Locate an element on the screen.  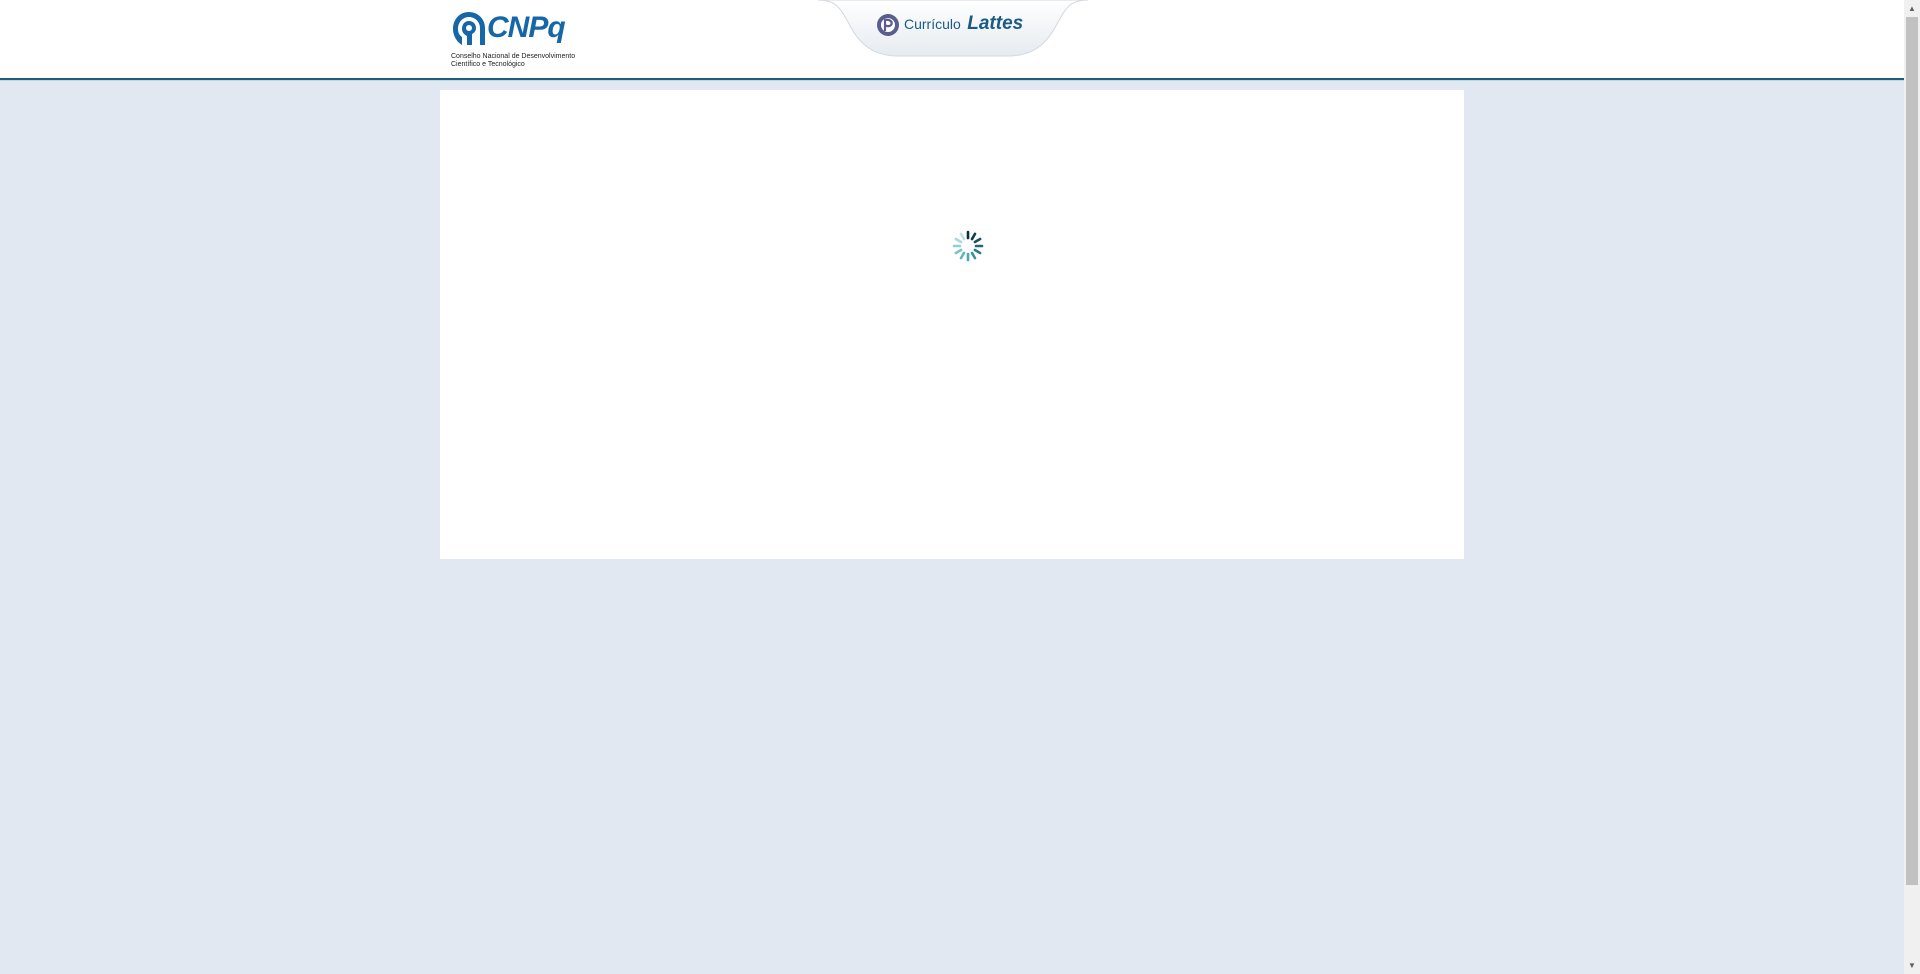
cnpq-subtitle-line1: Conselho Nacional de Desenvolvimento is located at coordinates (513, 56).